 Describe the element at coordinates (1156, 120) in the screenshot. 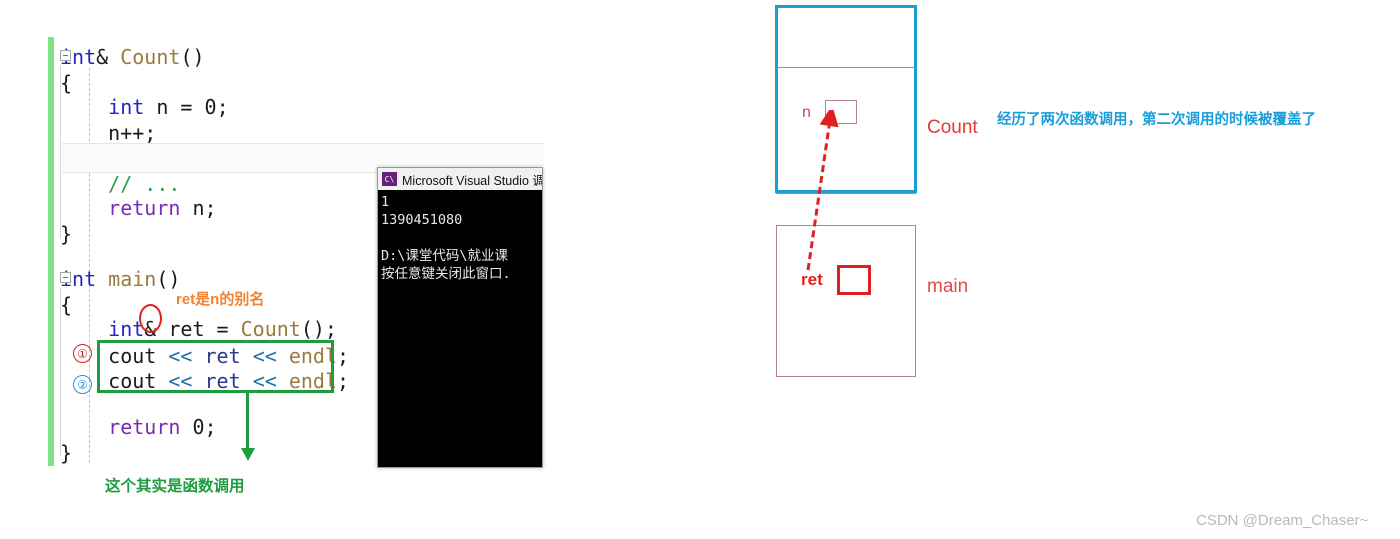

I see `annotation-blue-note: 经历了两次函数调用，第二次调用的时候被覆盖了` at that location.